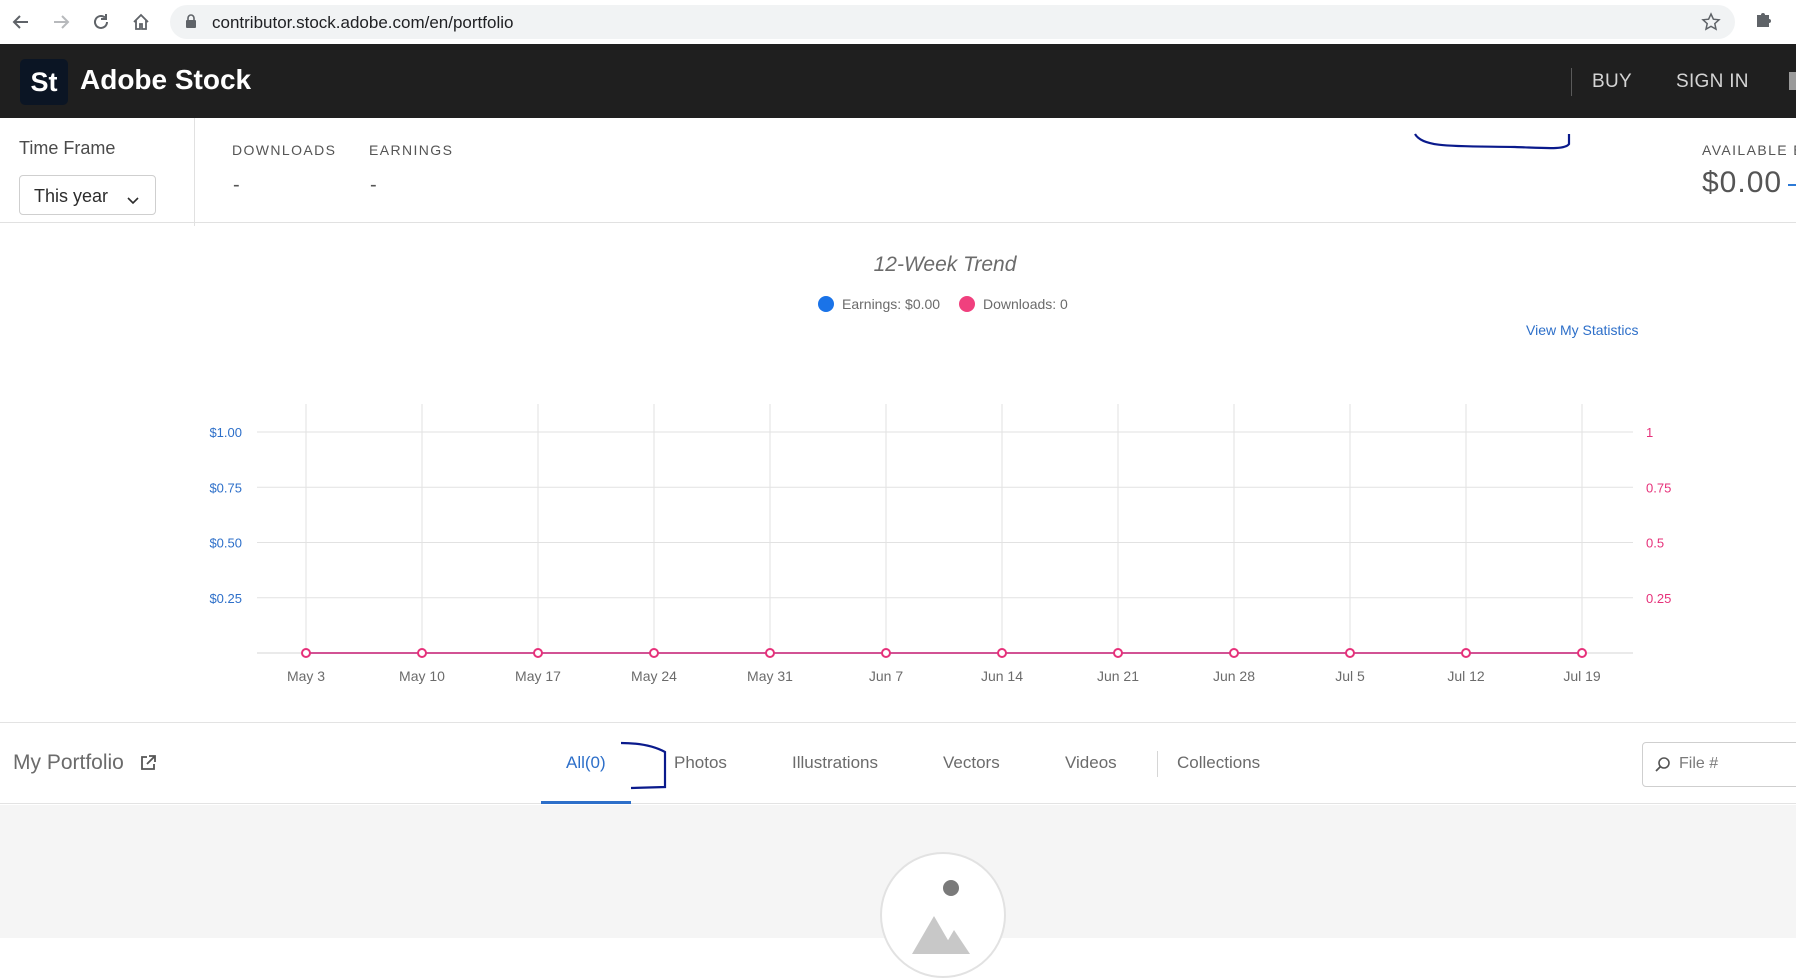  I want to click on available-dash, so click(1792, 185).